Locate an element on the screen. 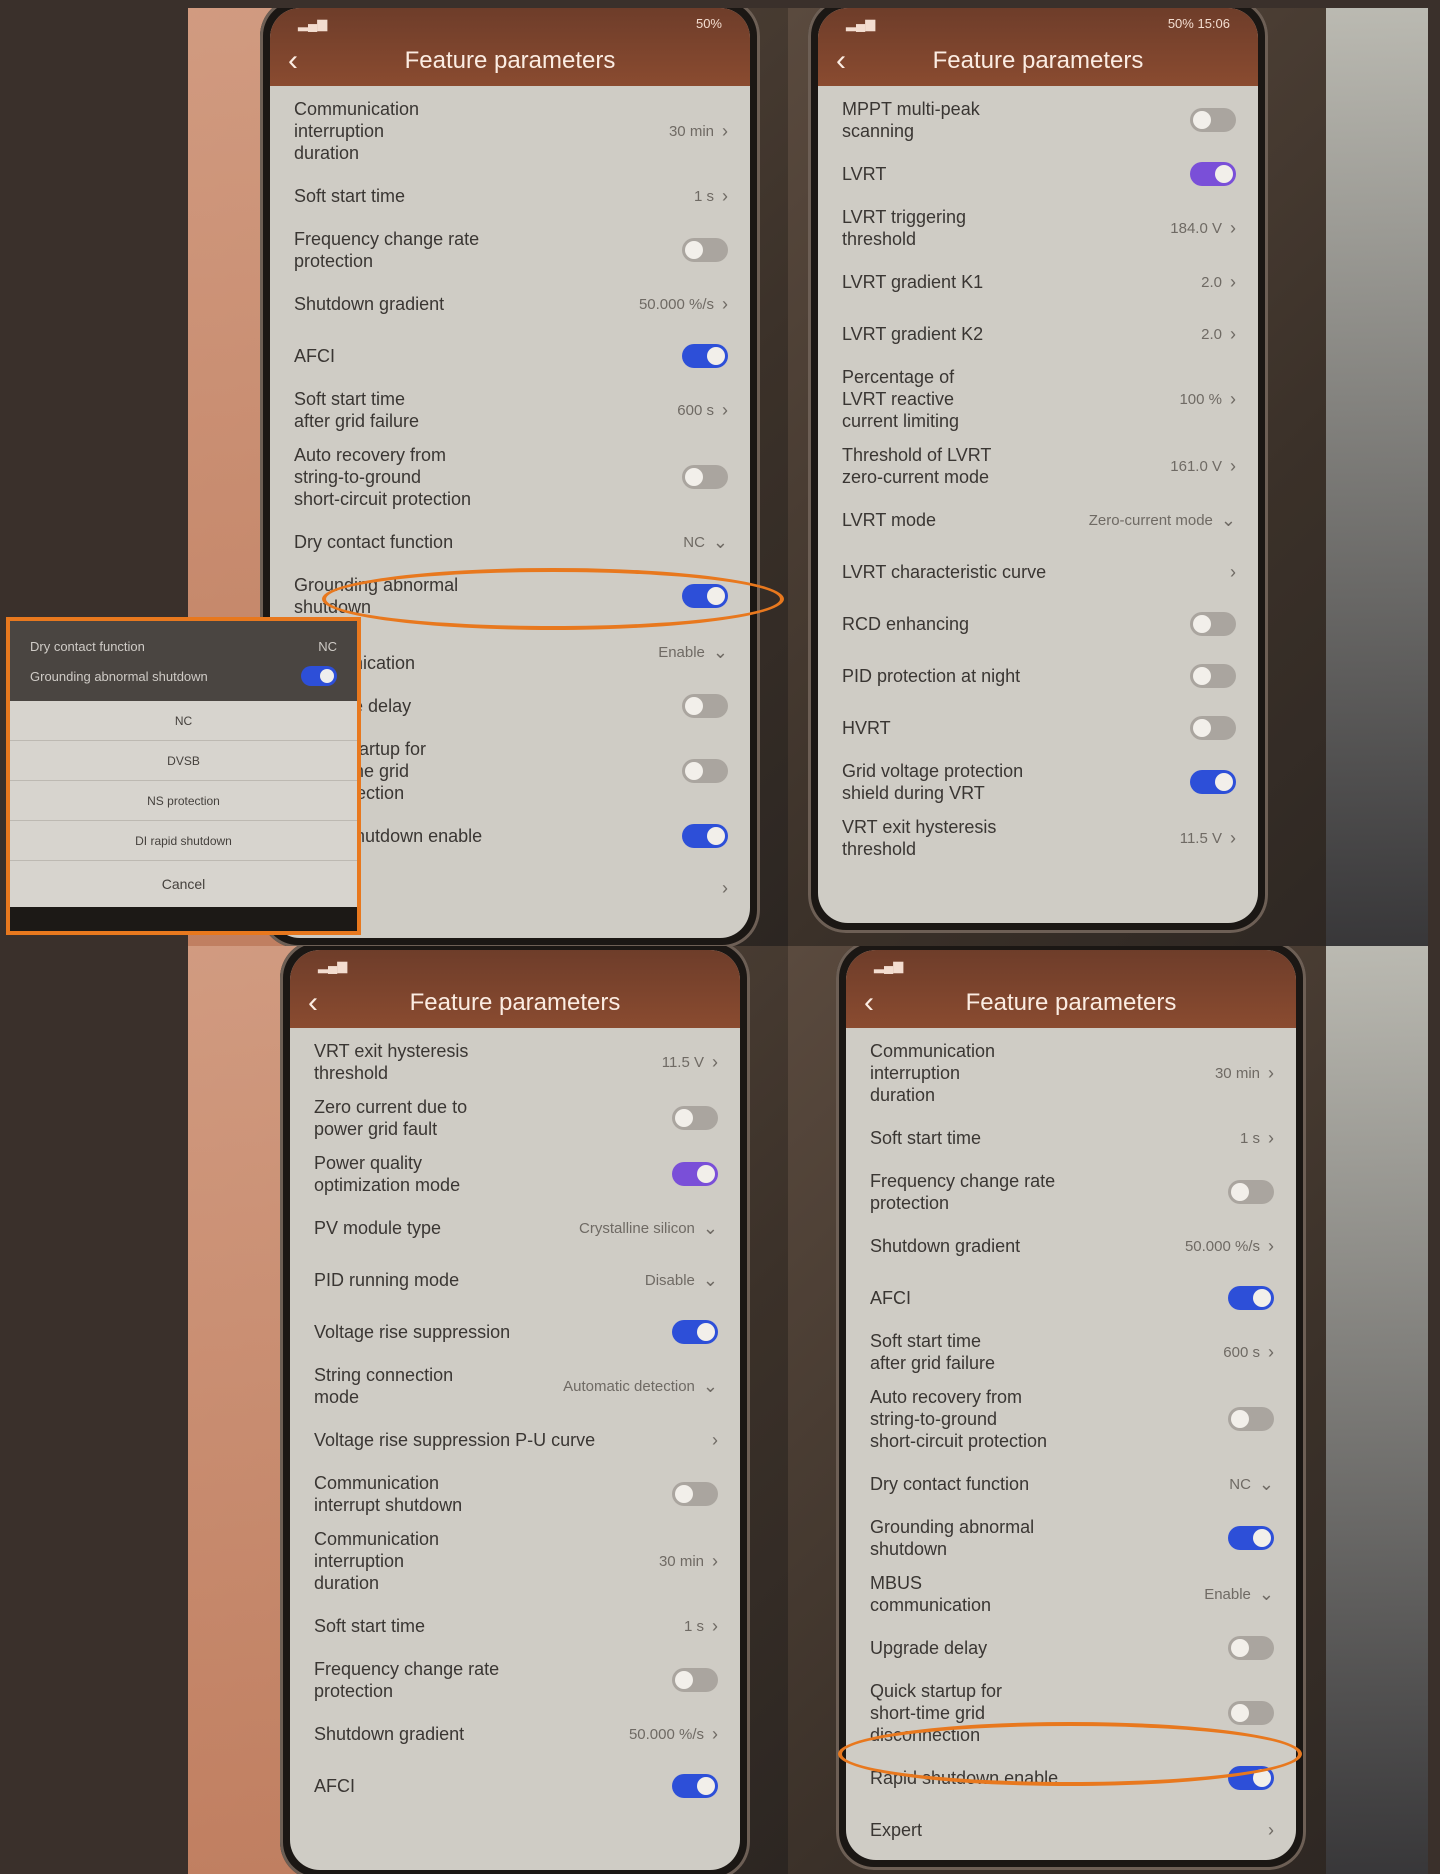  setting-control: Automatic detection ⌄ is located at coordinates (640, 1386).